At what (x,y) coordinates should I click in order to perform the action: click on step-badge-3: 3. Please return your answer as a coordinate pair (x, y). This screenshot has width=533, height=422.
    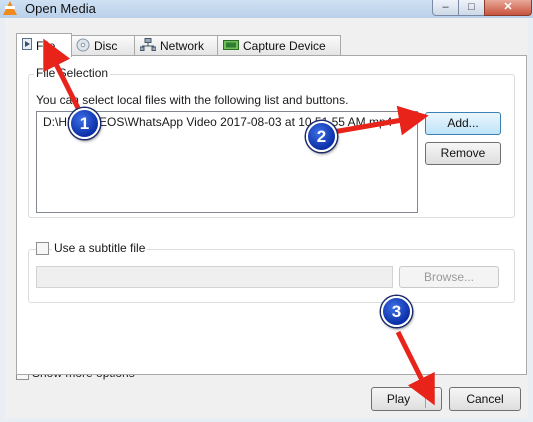
    Looking at the image, I should click on (396, 311).